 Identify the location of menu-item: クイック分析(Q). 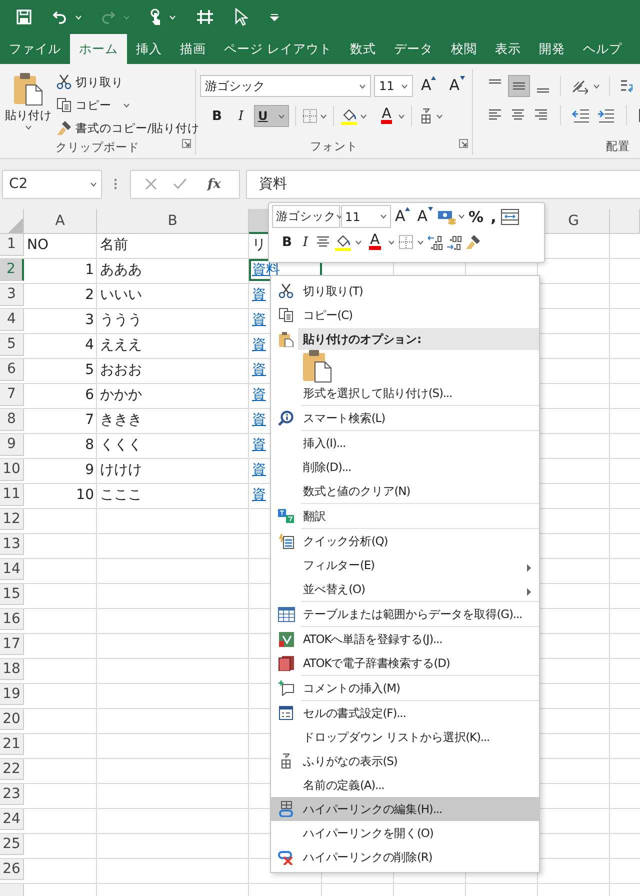
(405, 541).